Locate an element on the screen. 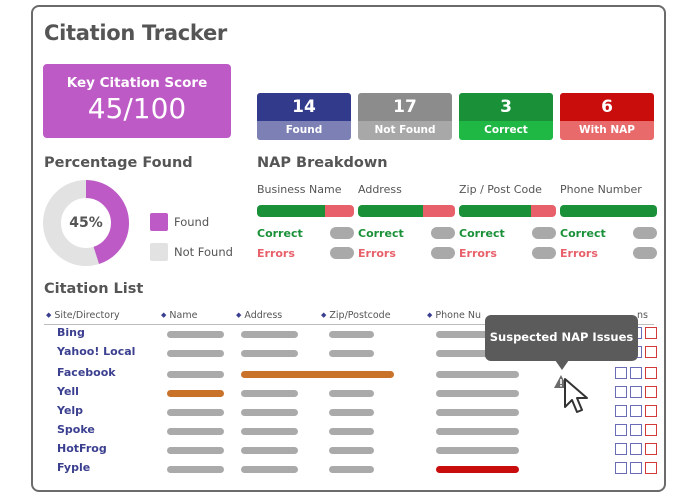  column-header-name: ◆ Name is located at coordinates (179, 315).